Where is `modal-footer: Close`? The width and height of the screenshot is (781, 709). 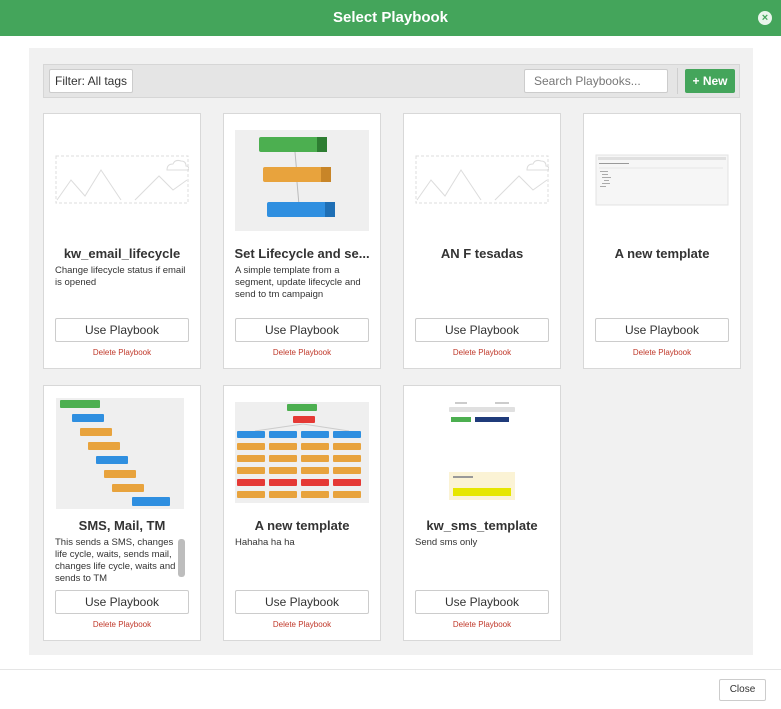
modal-footer: Close is located at coordinates (390, 689).